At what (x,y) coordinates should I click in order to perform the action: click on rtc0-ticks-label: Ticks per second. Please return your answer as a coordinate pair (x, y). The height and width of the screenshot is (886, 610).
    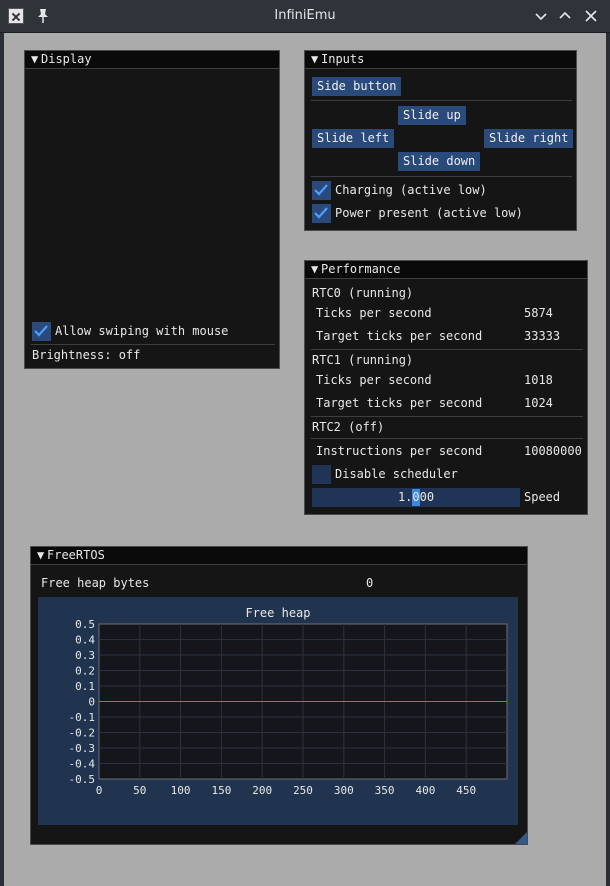
    Looking at the image, I should click on (374, 313).